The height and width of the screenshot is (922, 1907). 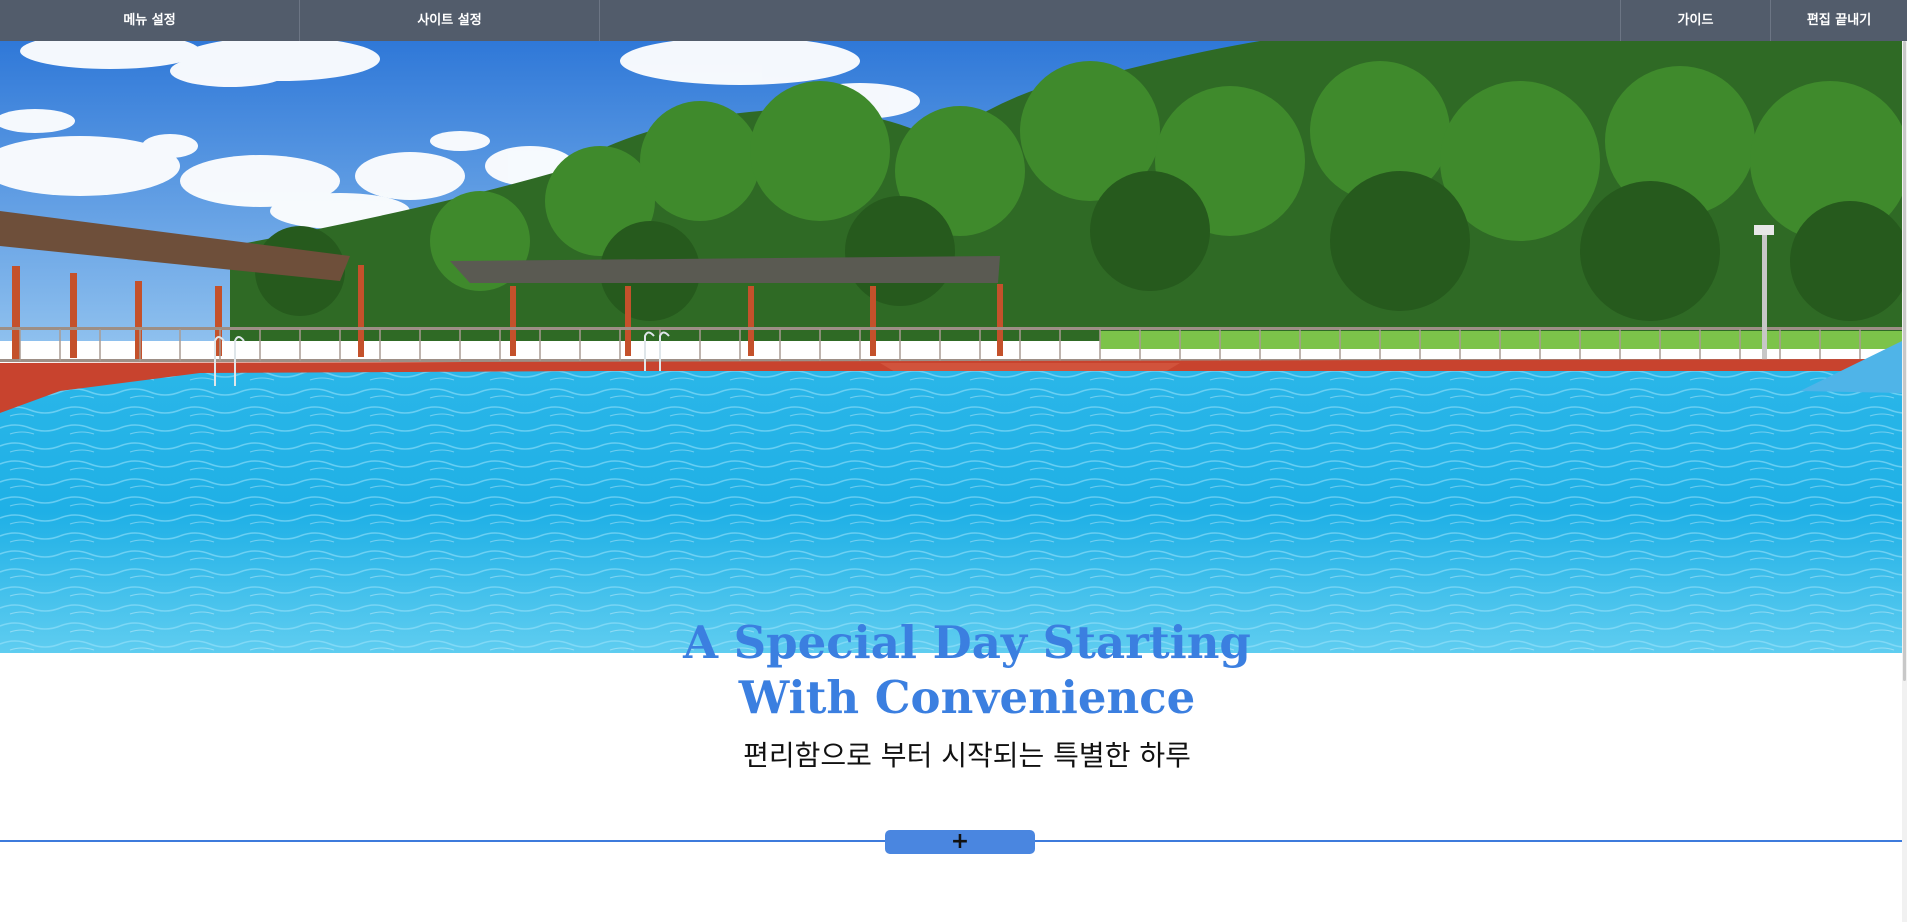 I want to click on add-section-button: +, so click(x=960, y=842).